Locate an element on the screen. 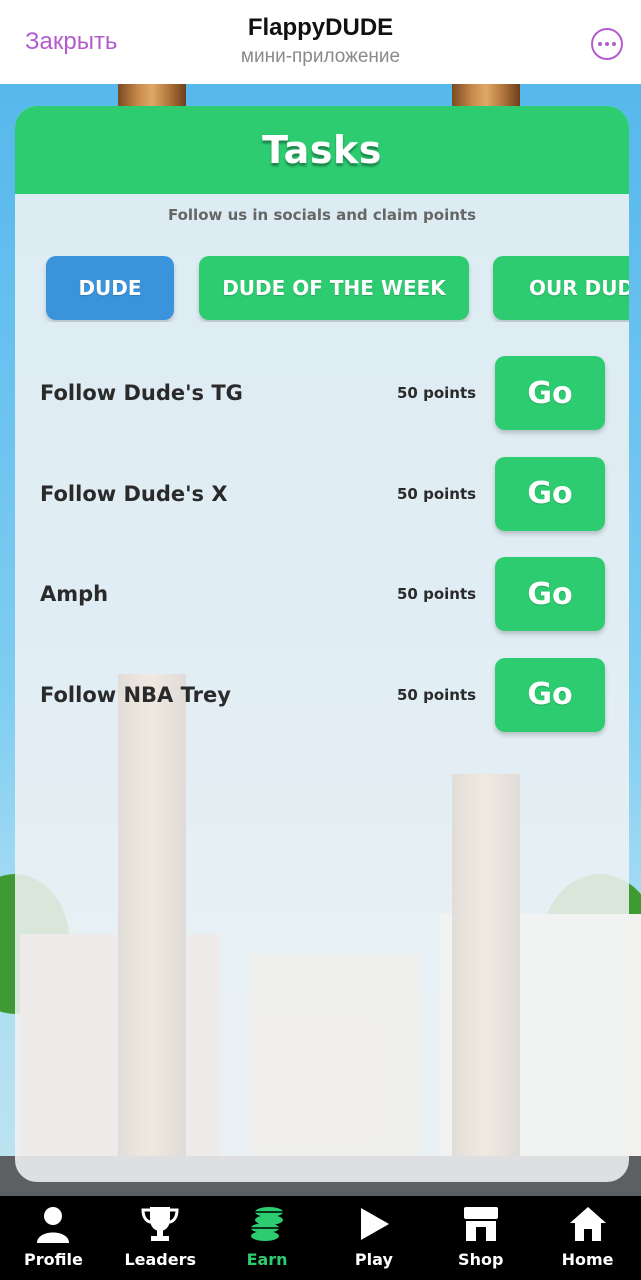  task-name: Follow NBA Trey is located at coordinates (135, 694).